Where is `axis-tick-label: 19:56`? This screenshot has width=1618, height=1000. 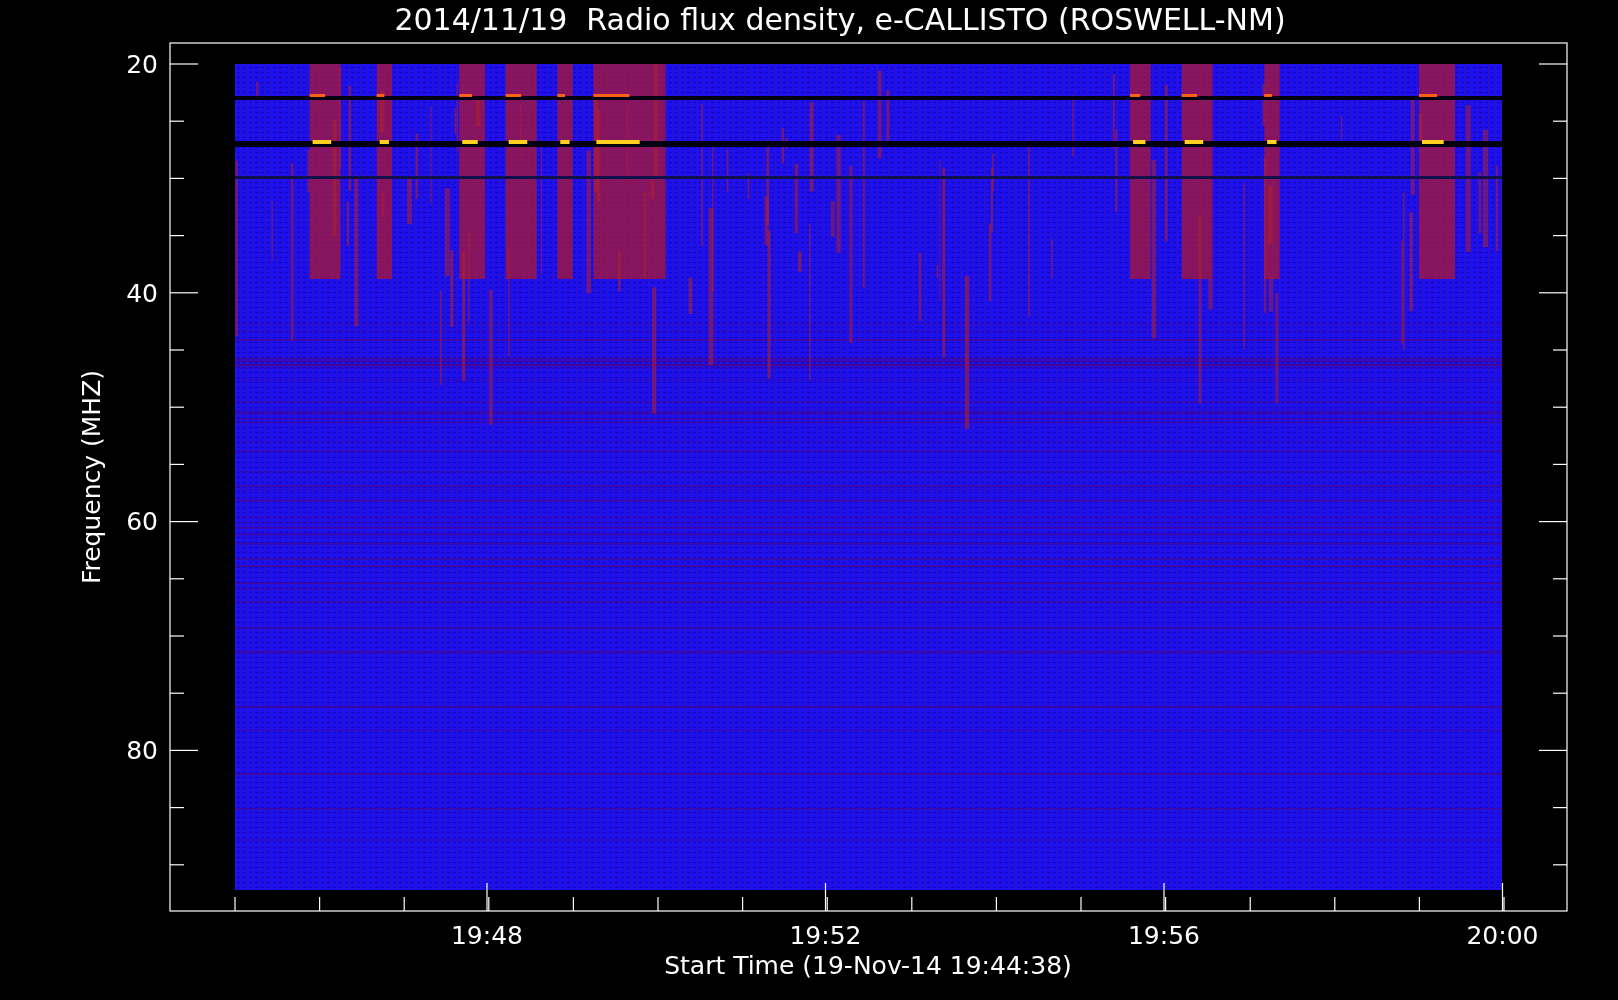 axis-tick-label: 19:56 is located at coordinates (1164, 935).